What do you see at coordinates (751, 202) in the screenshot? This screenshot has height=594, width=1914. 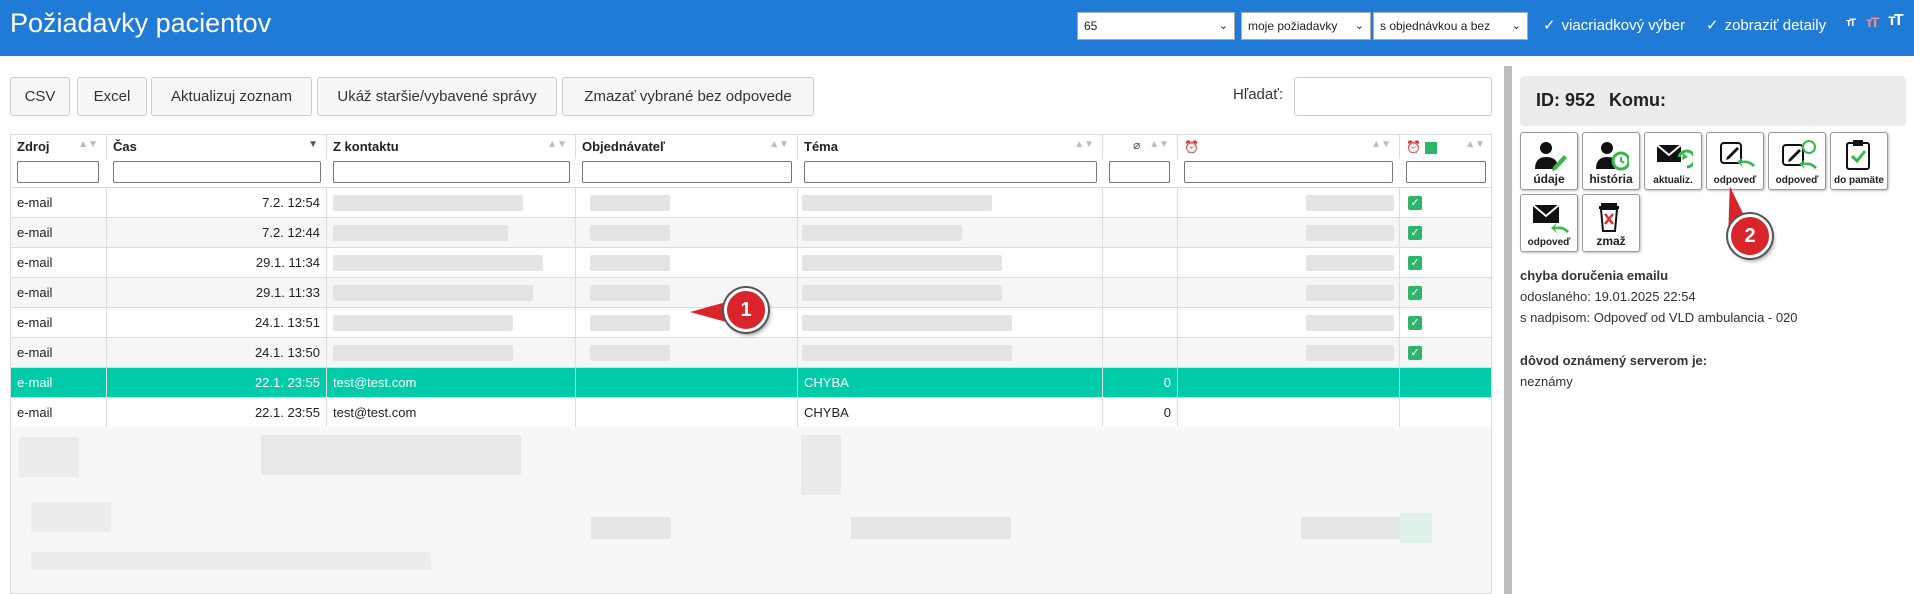 I see `table-row: e-mail 7.2. 12:54 ✓` at bounding box center [751, 202].